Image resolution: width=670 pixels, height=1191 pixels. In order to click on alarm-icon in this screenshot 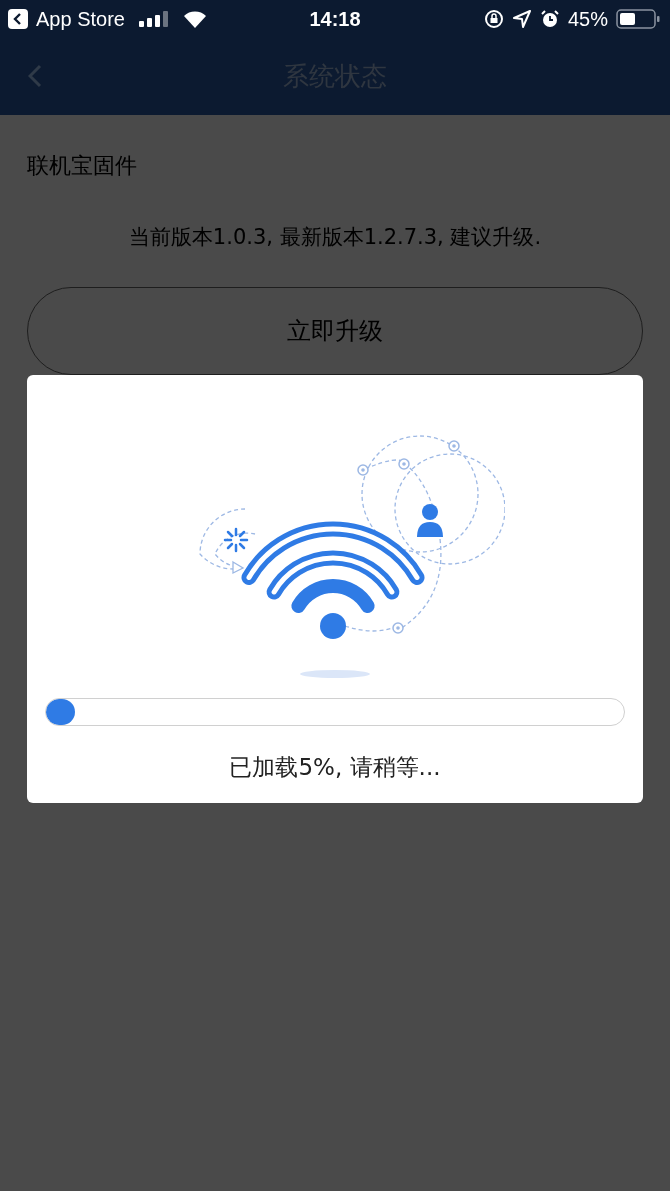, I will do `click(549, 19)`.